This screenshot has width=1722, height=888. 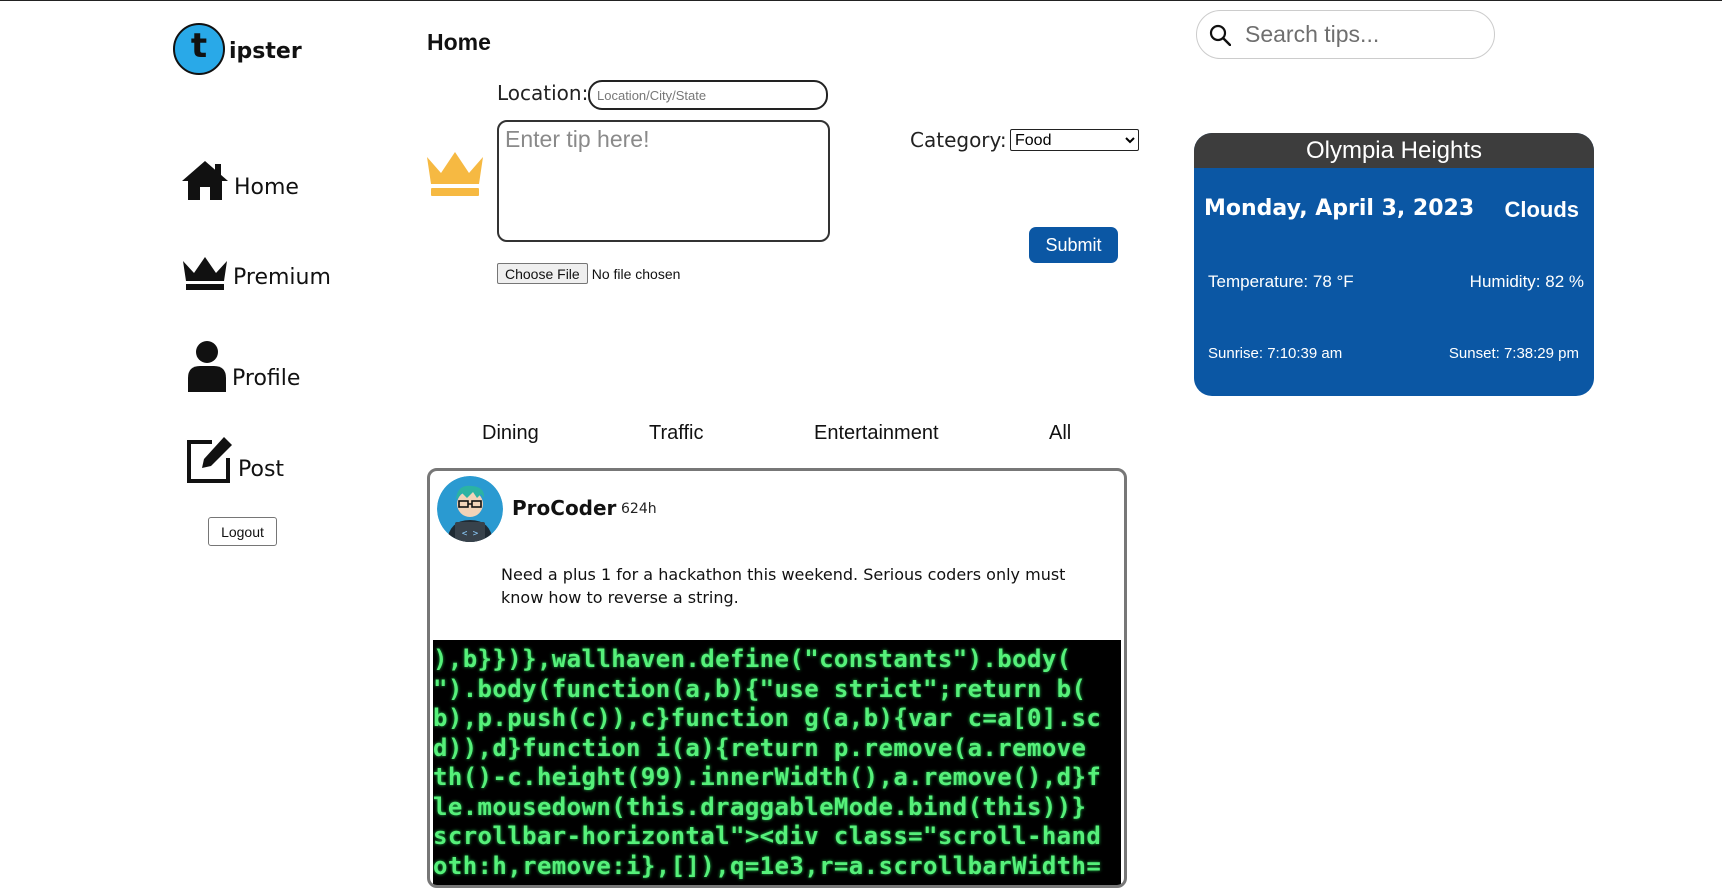 I want to click on submit-button: Submit, so click(x=1073, y=245).